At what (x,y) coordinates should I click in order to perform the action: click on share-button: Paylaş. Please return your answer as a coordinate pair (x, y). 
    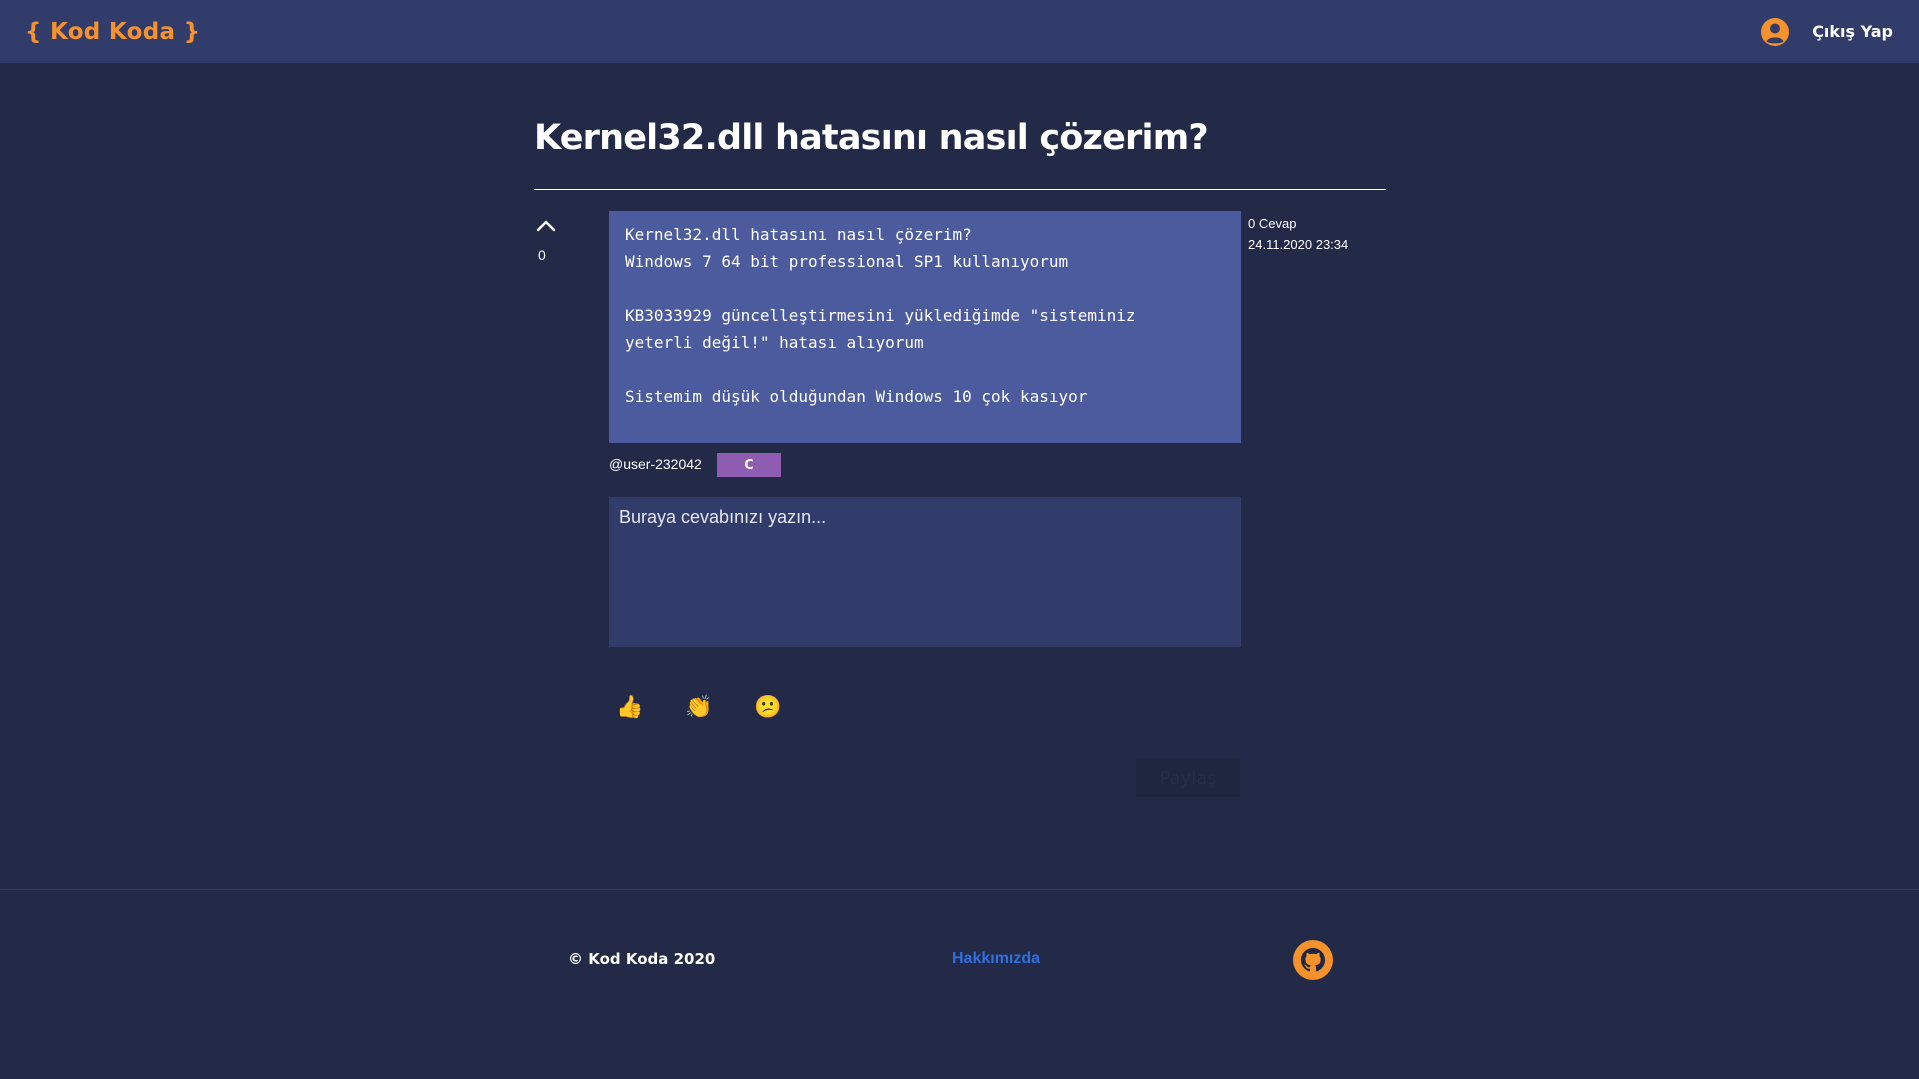
    Looking at the image, I should click on (1188, 778).